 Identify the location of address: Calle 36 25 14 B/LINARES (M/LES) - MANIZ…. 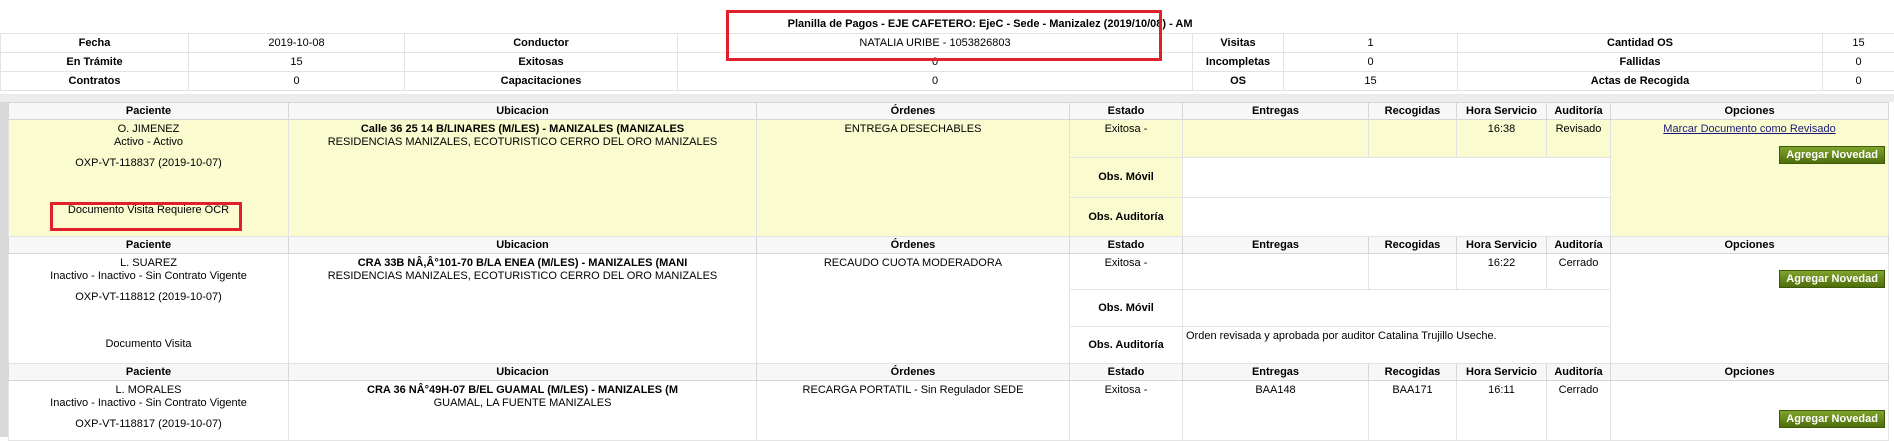
(522, 129).